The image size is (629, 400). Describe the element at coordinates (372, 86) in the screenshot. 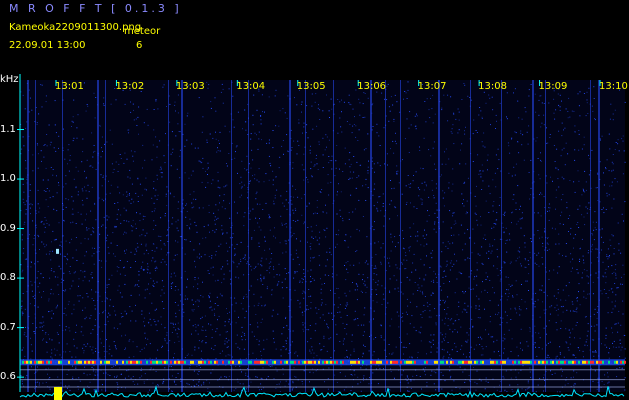

I see `time-tick-label: 13:06` at that location.